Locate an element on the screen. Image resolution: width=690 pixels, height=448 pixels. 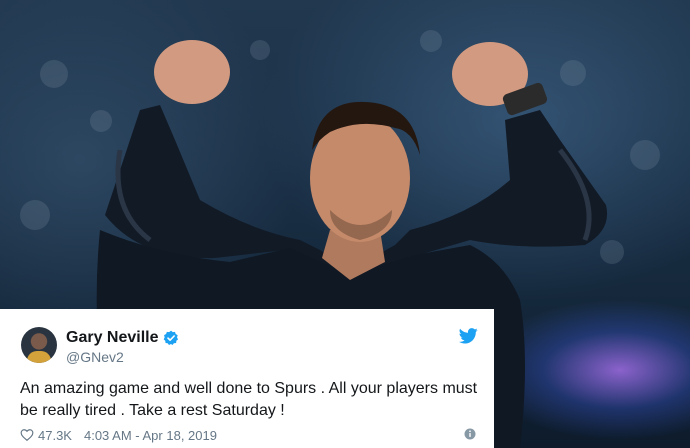
user-name: Gary Neville is located at coordinates (112, 338).